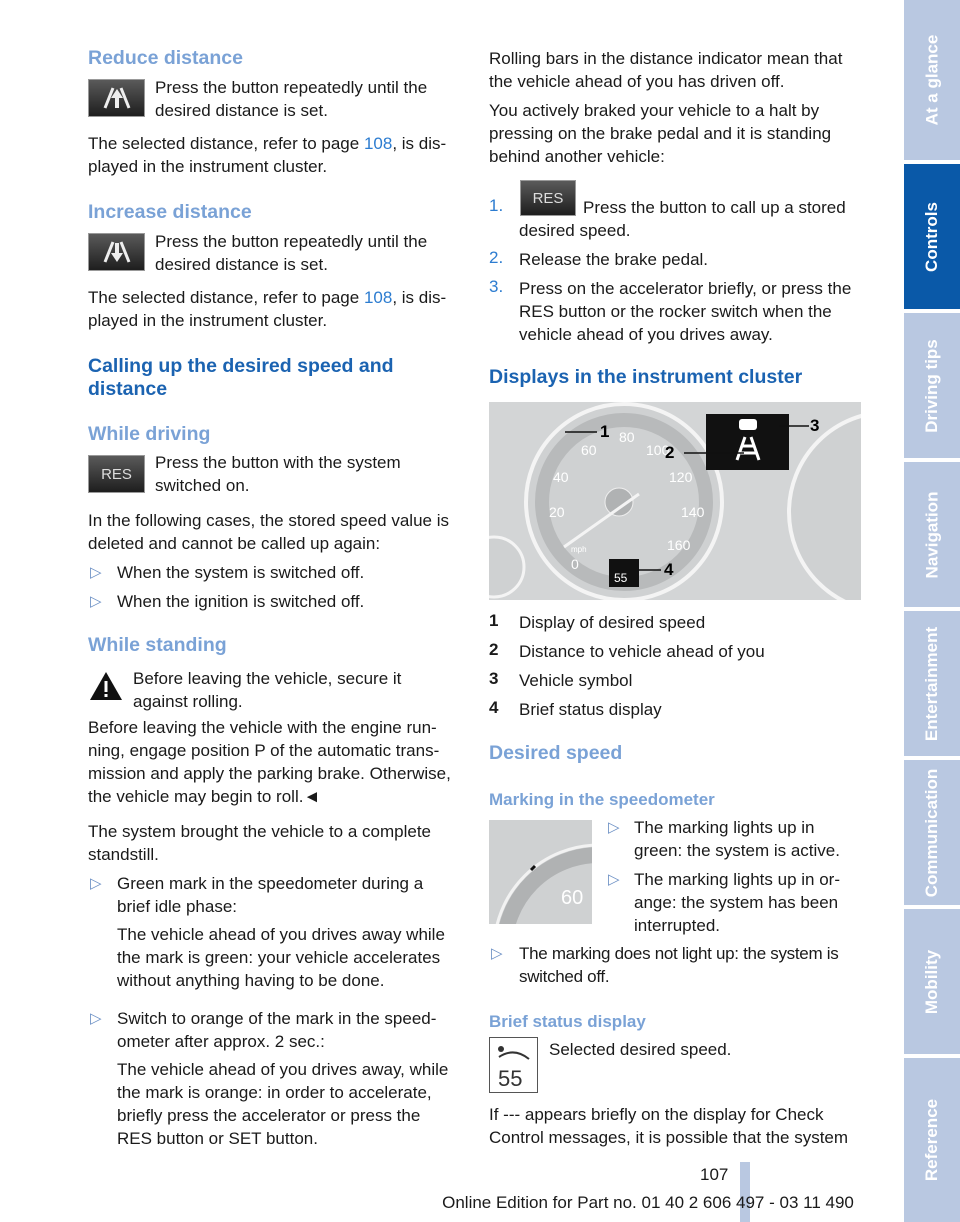 Image resolution: width=960 pixels, height=1222 pixels. I want to click on driving-bullet: When the ignition is switched off., so click(241, 601).